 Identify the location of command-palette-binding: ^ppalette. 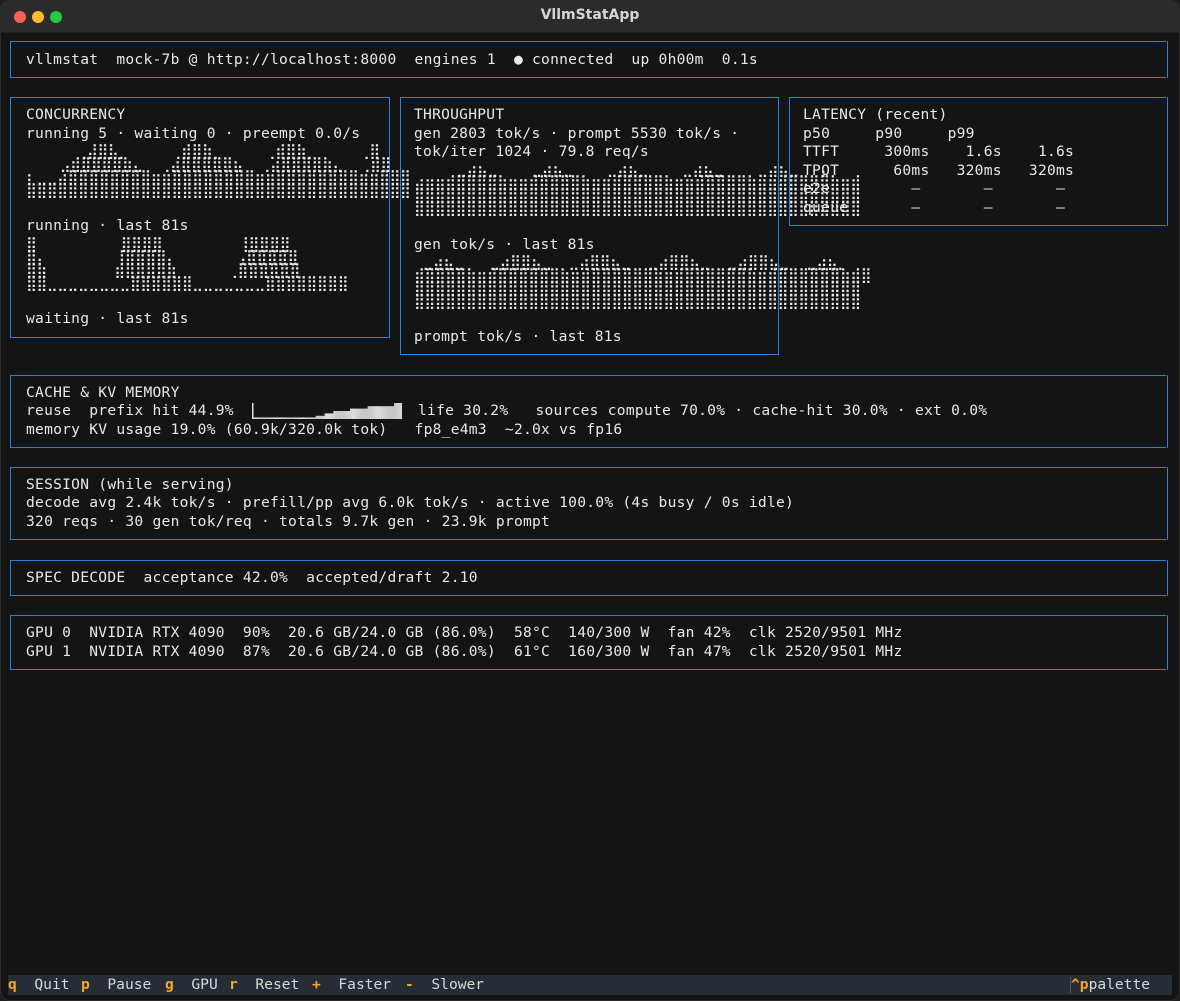
(1110, 985).